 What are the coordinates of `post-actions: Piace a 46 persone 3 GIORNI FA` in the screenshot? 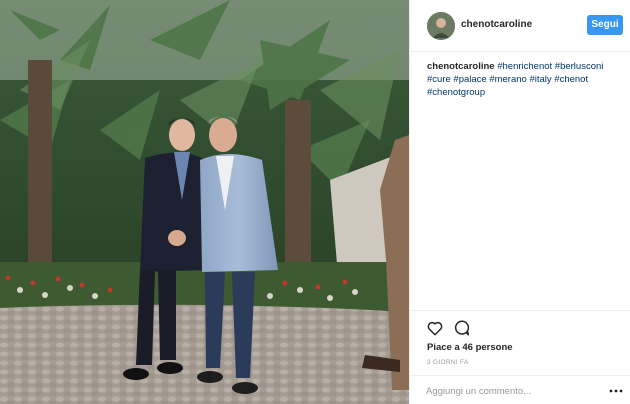 It's located at (520, 357).